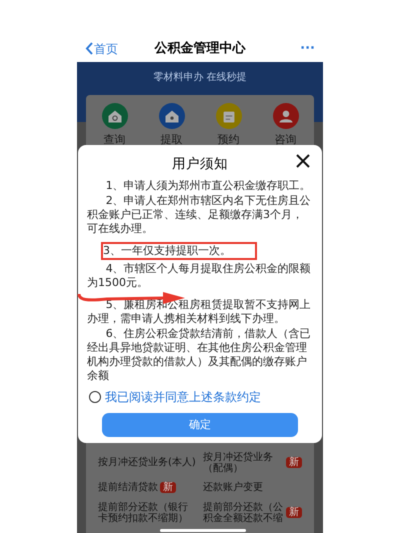 The image size is (400, 533). What do you see at coordinates (200, 49) in the screenshot?
I see `page-title: 公积金管理中心` at bounding box center [200, 49].